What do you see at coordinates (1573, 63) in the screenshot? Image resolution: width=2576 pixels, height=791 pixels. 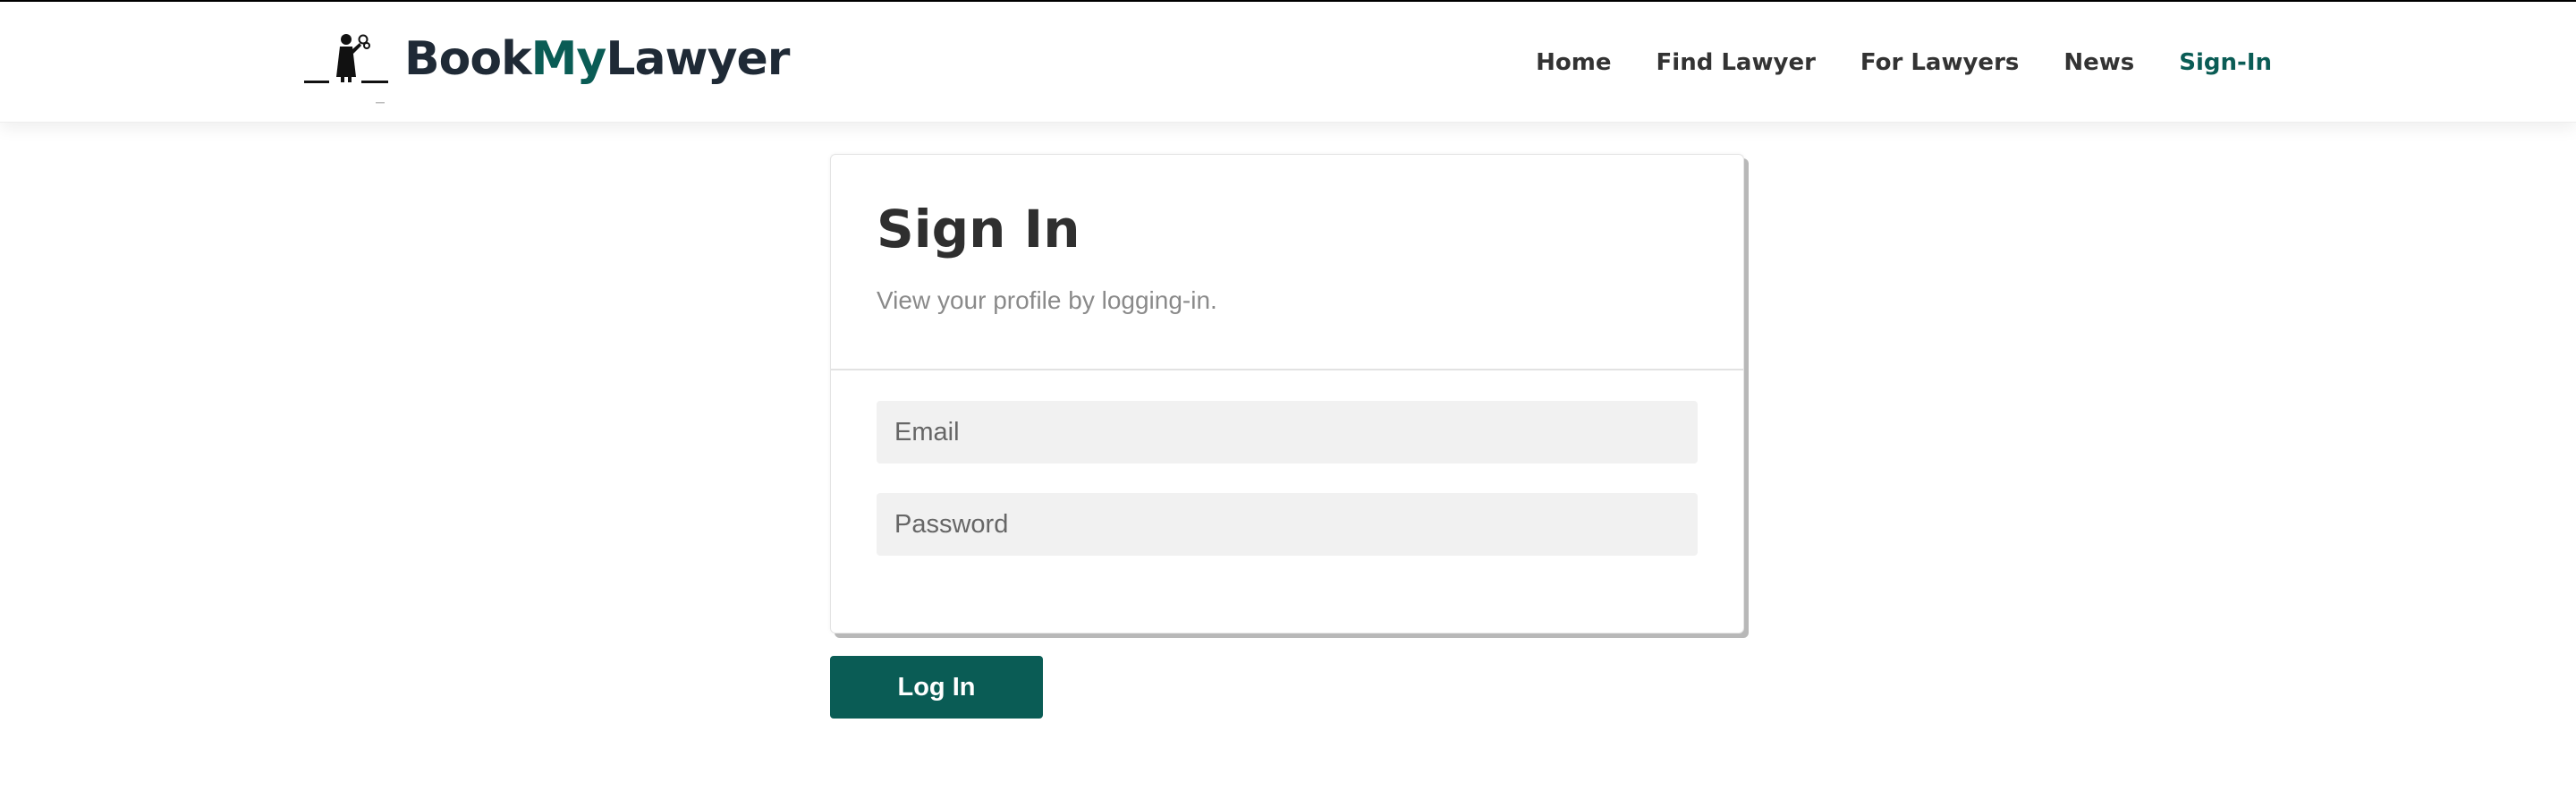 I see `nav-home: Home` at bounding box center [1573, 63].